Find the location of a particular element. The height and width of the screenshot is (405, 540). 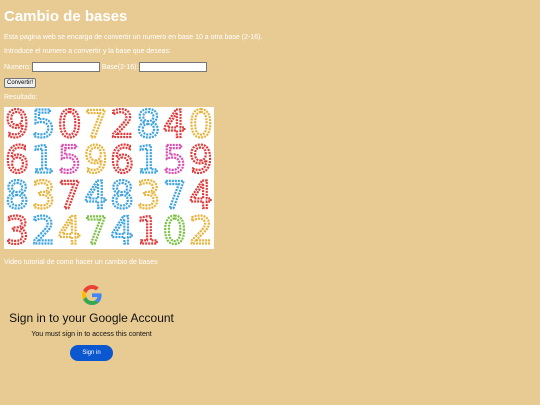

crayon-digit: 7 is located at coordinates (96, 229).